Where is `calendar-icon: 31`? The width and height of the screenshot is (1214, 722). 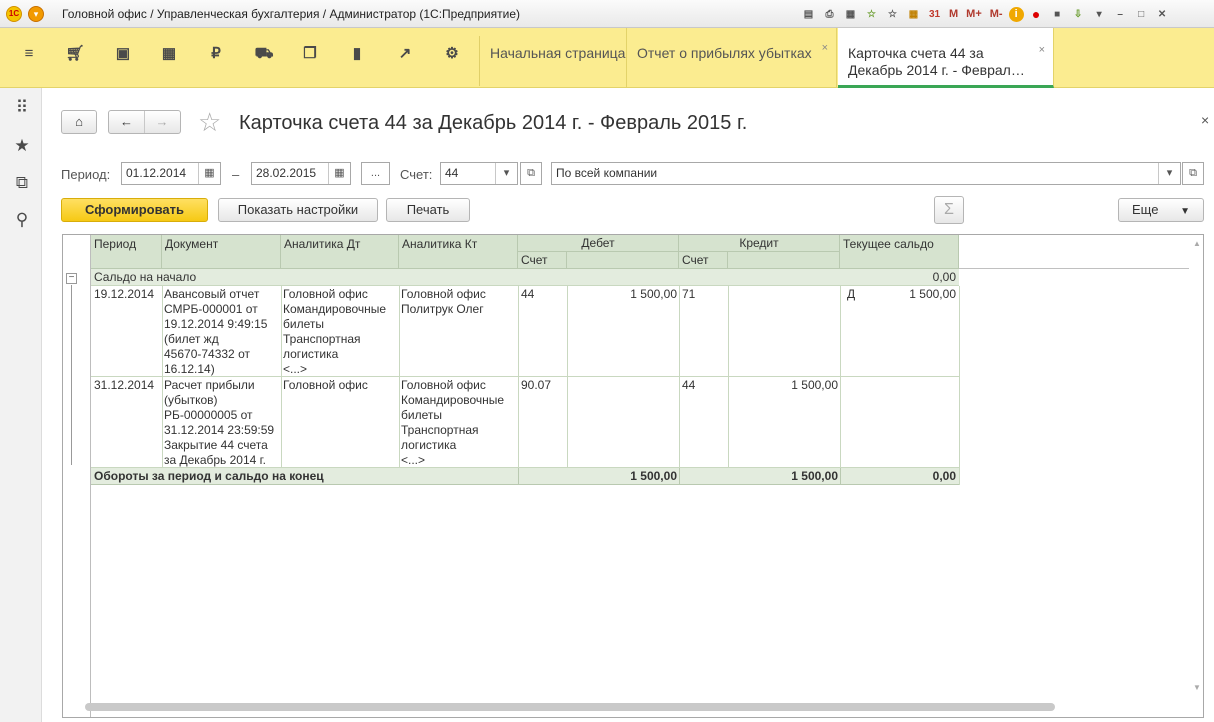 calendar-icon: 31 is located at coordinates (934, 14).